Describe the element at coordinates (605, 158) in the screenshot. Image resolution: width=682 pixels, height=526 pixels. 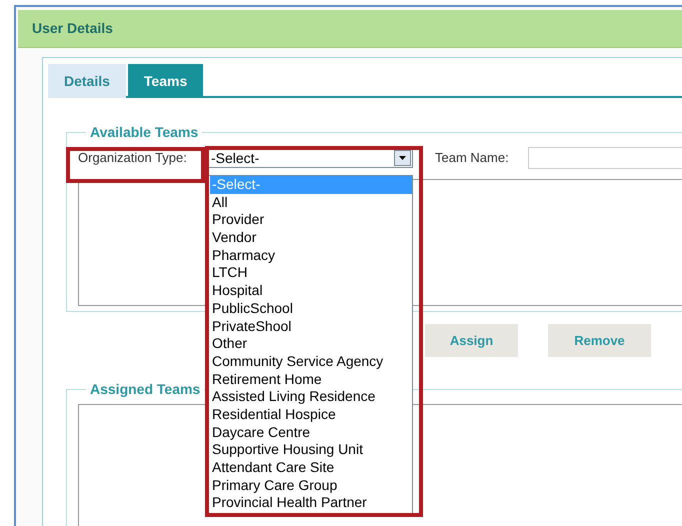
I see `team-name-field` at that location.